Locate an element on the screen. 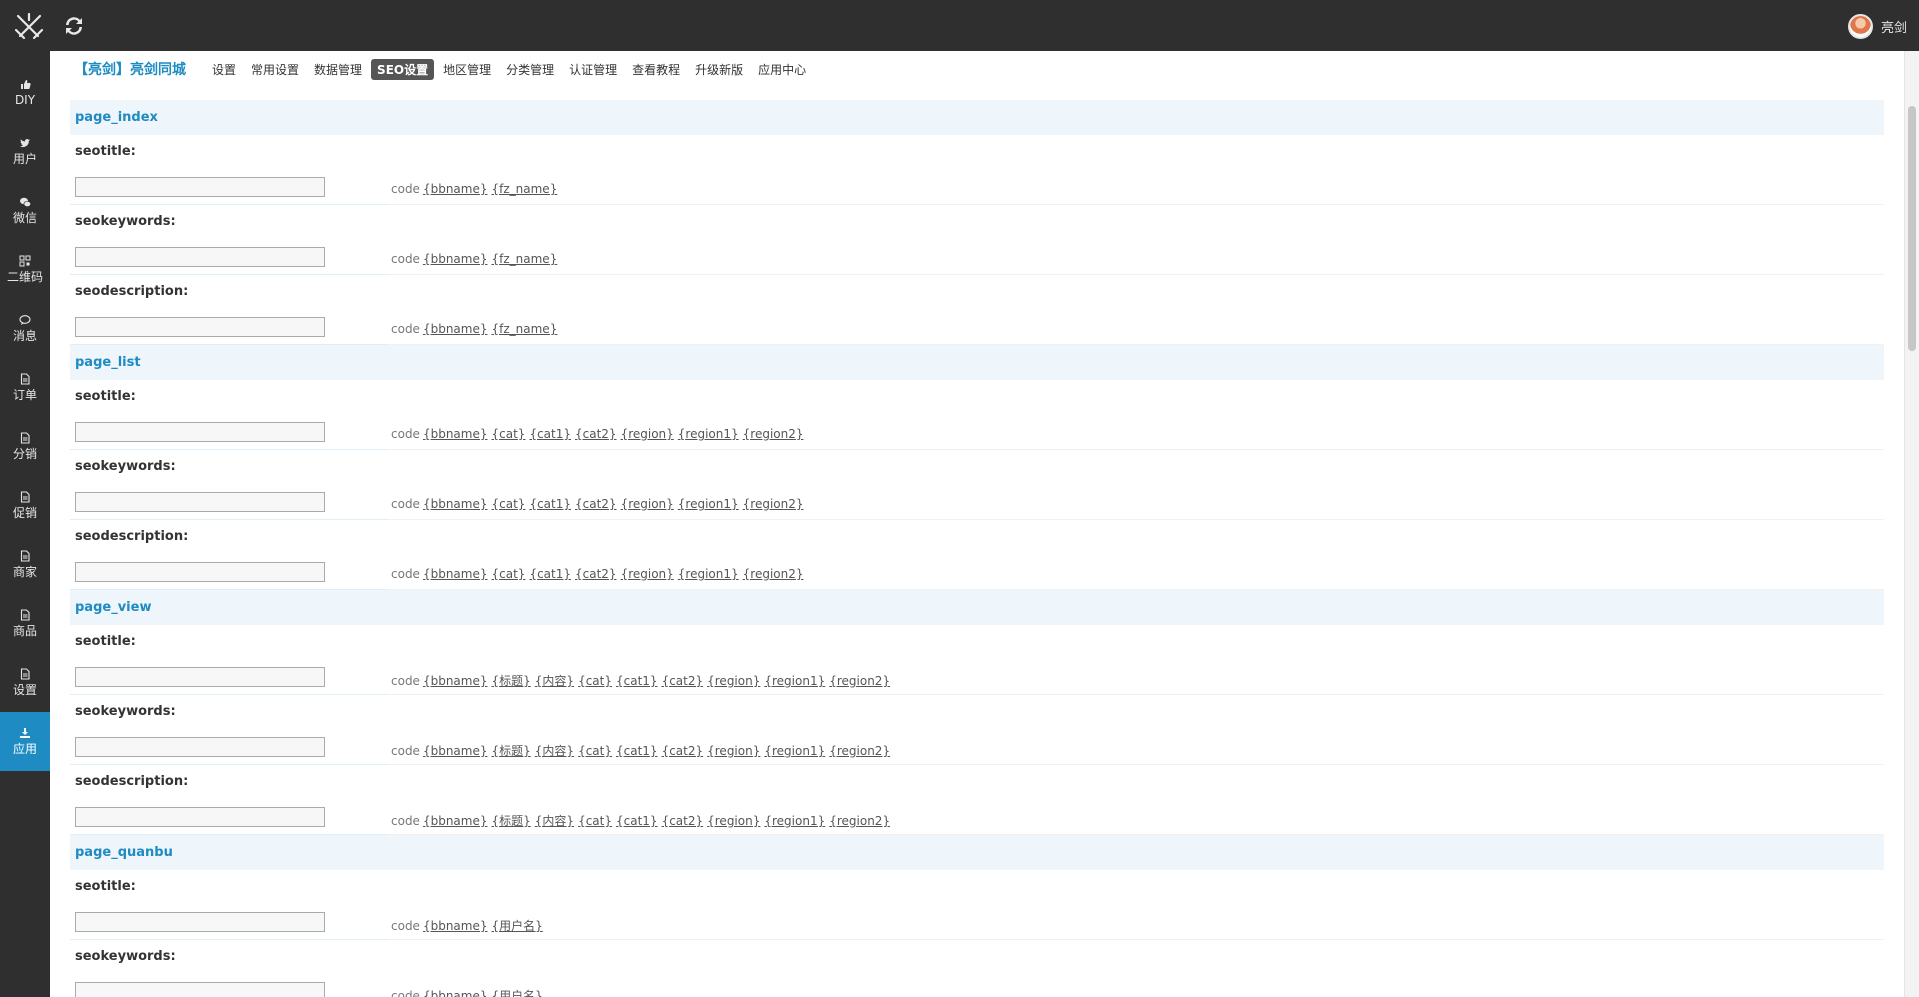  sidebar-item-diy: DIY is located at coordinates (25, 92).